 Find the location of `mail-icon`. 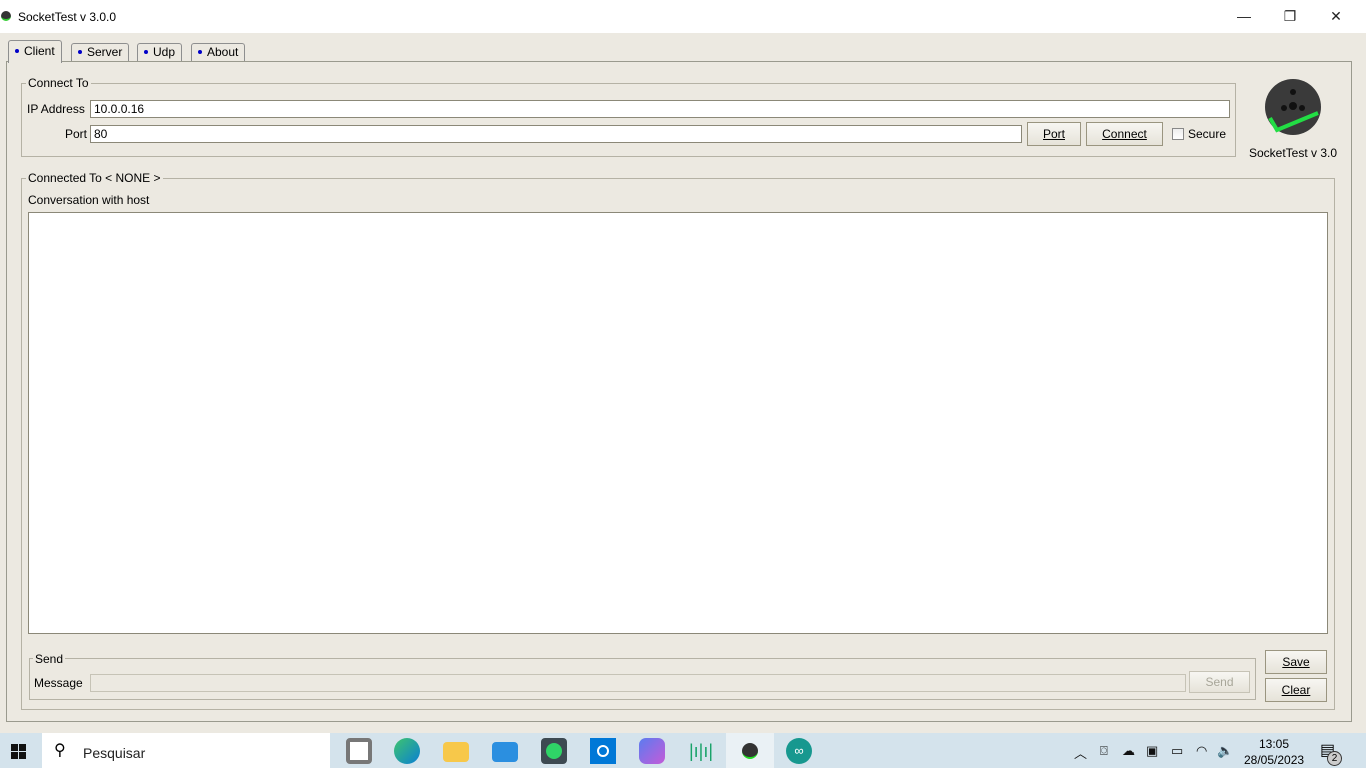

mail-icon is located at coordinates (505, 752).